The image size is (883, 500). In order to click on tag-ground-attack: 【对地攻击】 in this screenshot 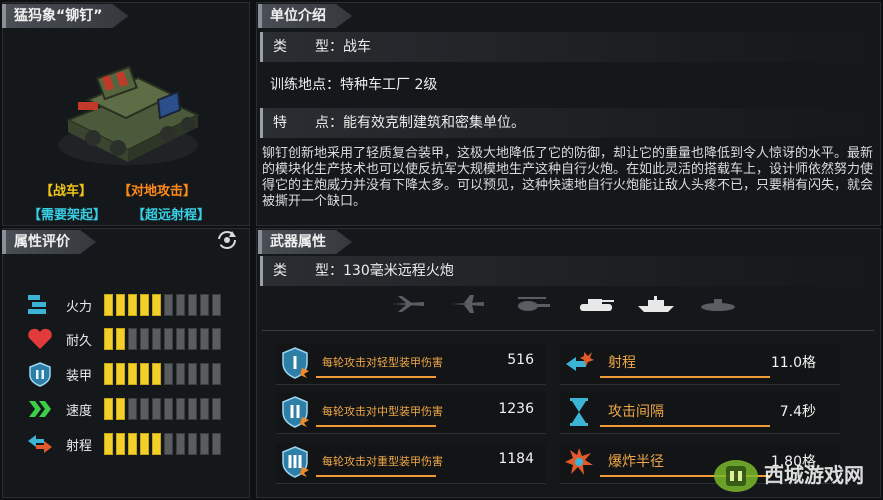, I will do `click(157, 191)`.